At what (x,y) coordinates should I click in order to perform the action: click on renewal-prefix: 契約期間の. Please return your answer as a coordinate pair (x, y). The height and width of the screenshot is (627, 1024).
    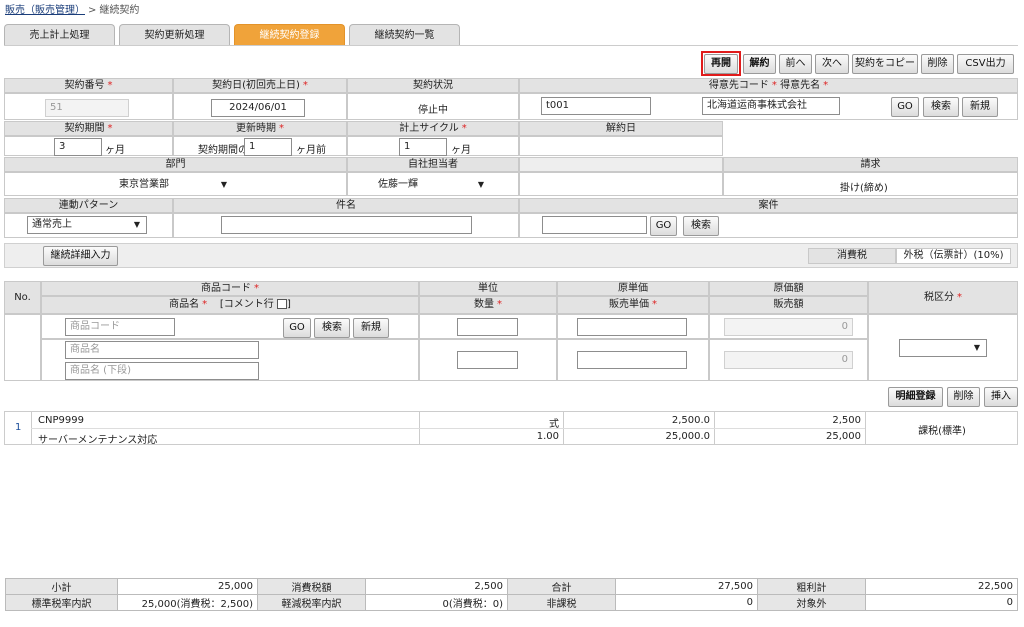
    Looking at the image, I should click on (223, 150).